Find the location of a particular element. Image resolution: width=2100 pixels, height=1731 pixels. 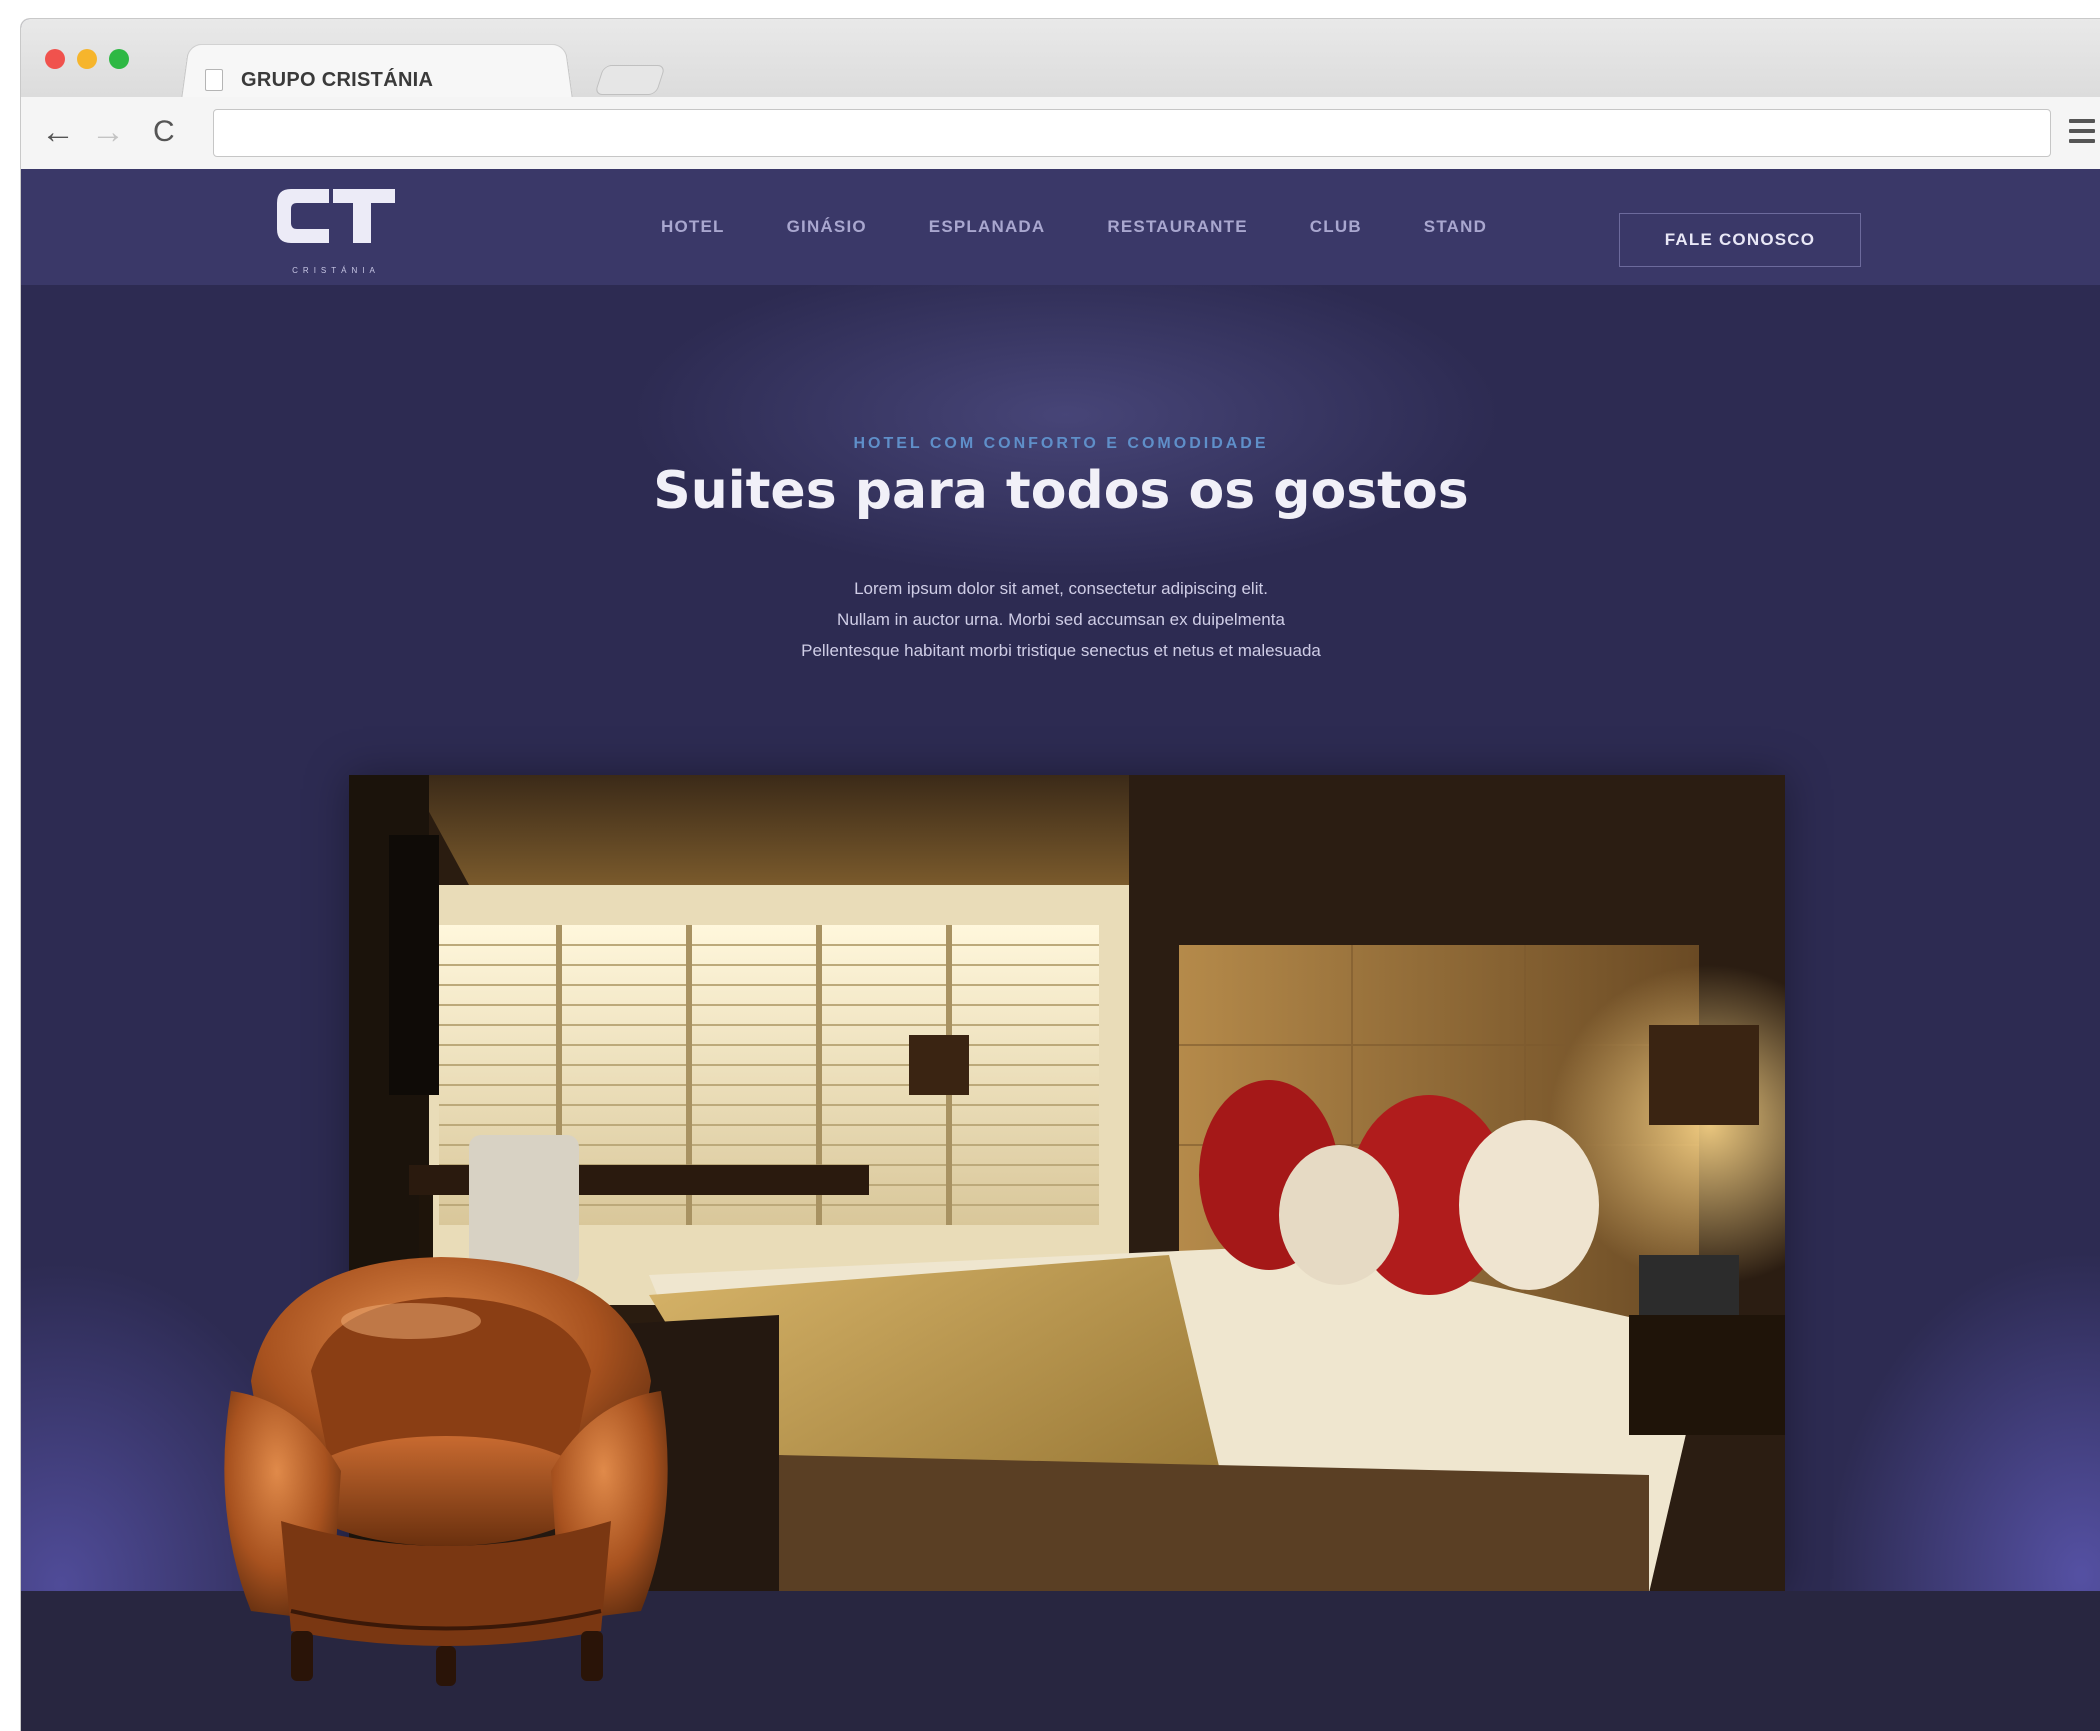

minimize-window-button is located at coordinates (87, 59).